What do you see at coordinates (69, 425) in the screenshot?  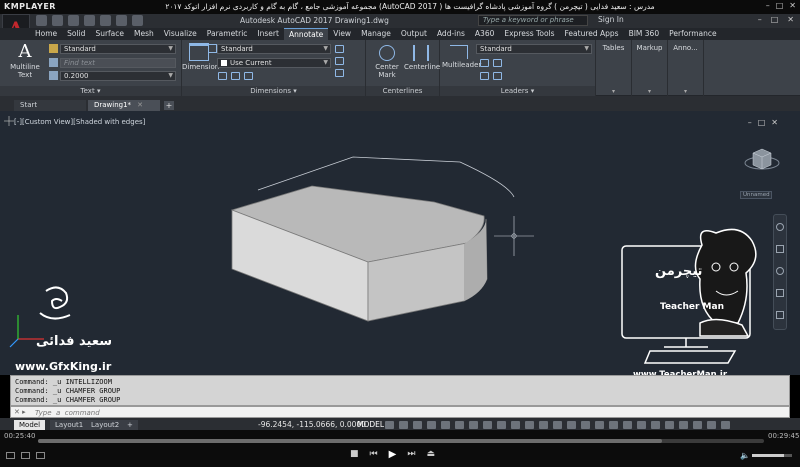 I see `layout-tab-layout1: Layout1` at bounding box center [69, 425].